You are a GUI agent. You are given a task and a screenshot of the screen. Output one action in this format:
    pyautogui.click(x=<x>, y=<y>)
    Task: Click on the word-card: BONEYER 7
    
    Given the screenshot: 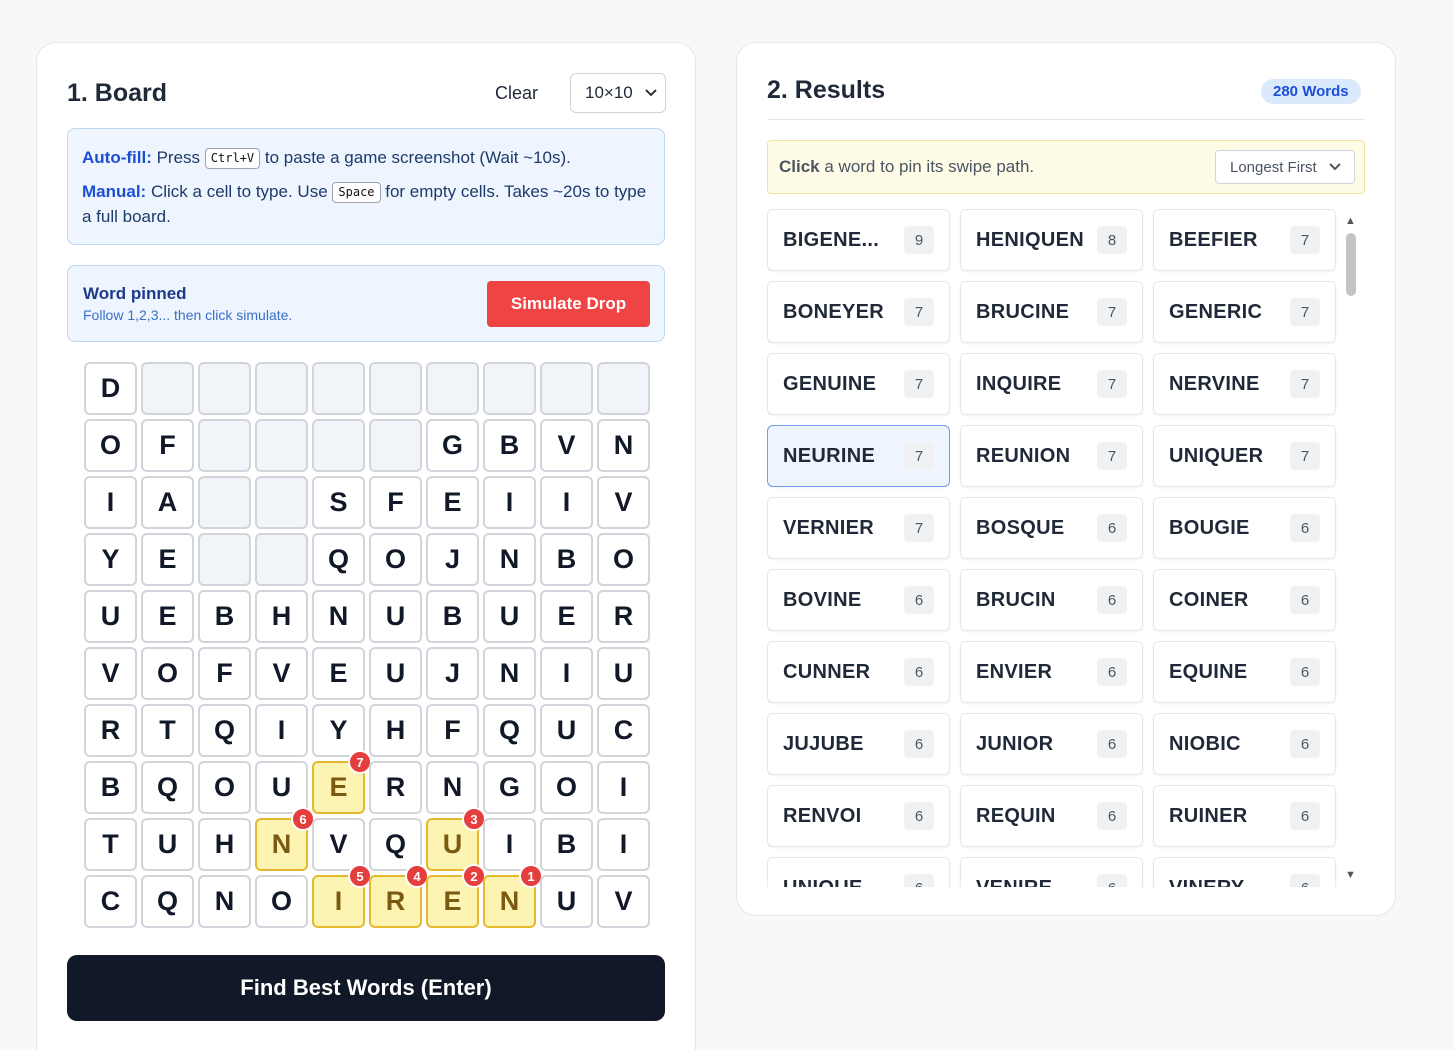 What is the action you would take?
    pyautogui.click(x=858, y=312)
    